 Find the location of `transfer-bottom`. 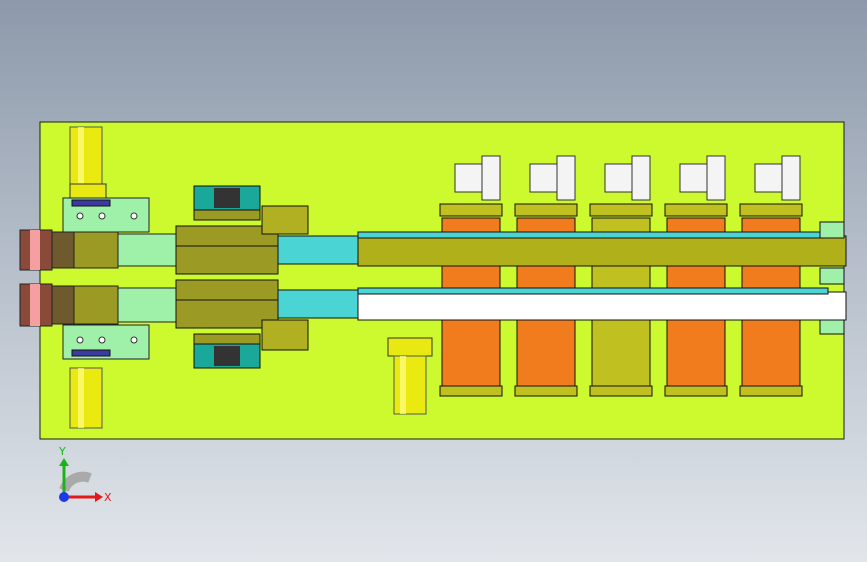

transfer-bottom is located at coordinates (318, 304).